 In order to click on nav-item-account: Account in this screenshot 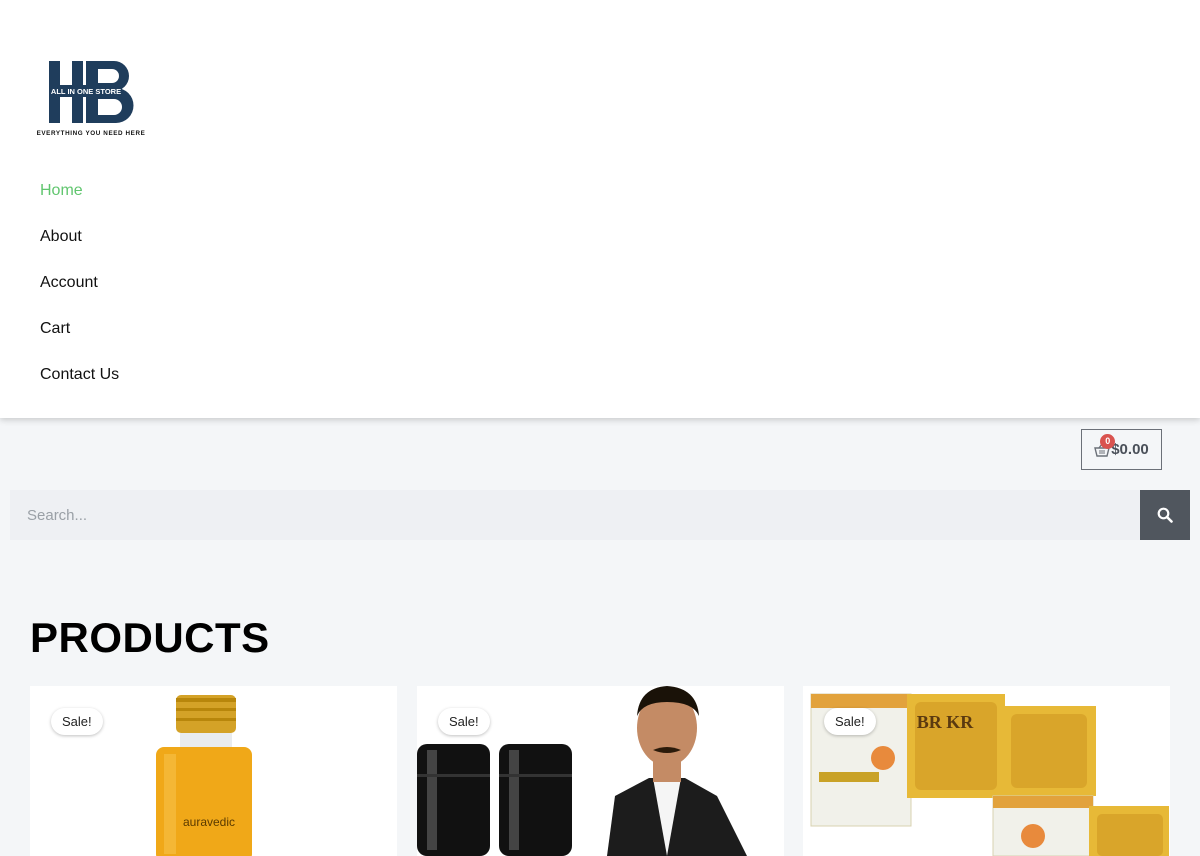, I will do `click(69, 283)`.